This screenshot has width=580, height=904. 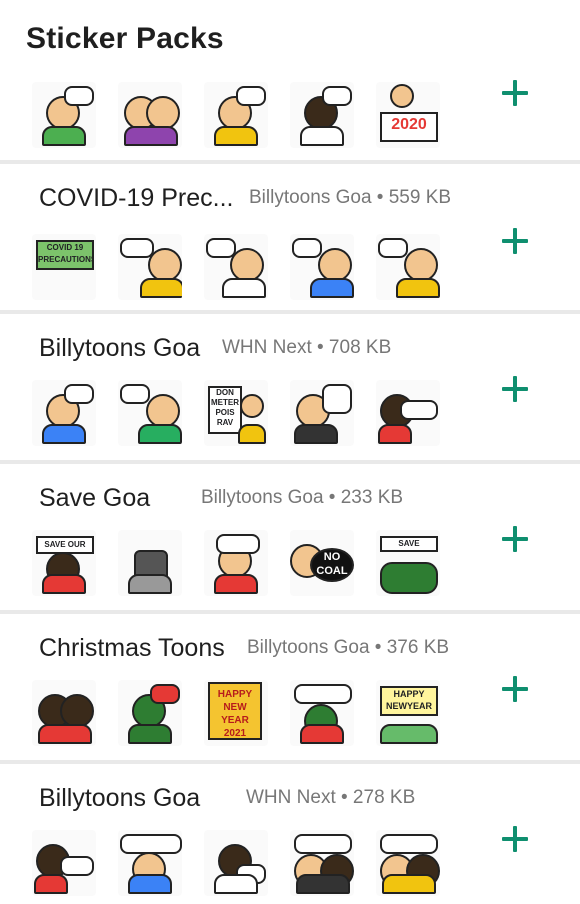 I want to click on pack-name: Christmas Toons, so click(x=132, y=648).